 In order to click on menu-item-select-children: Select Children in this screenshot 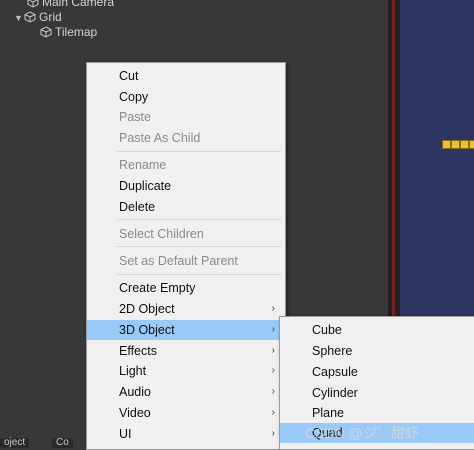, I will do `click(161, 234)`.